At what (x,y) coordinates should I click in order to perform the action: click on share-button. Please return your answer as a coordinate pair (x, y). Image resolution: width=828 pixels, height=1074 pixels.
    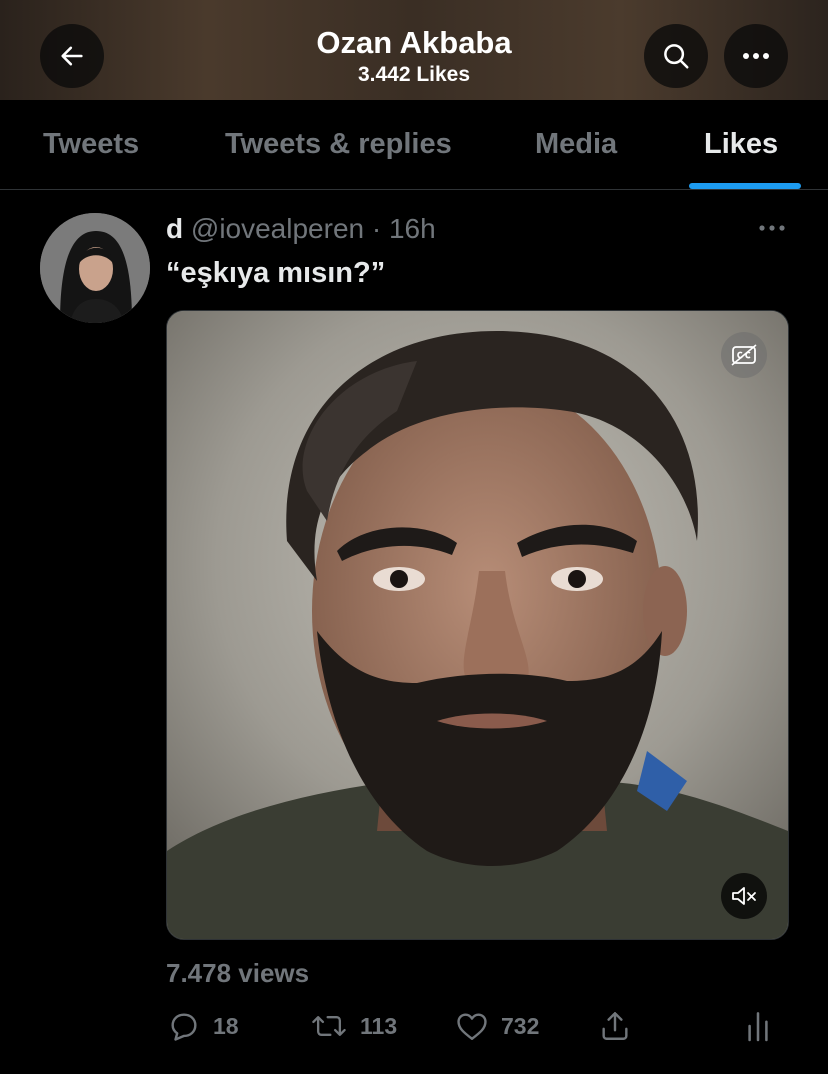
    Looking at the image, I should click on (615, 1026).